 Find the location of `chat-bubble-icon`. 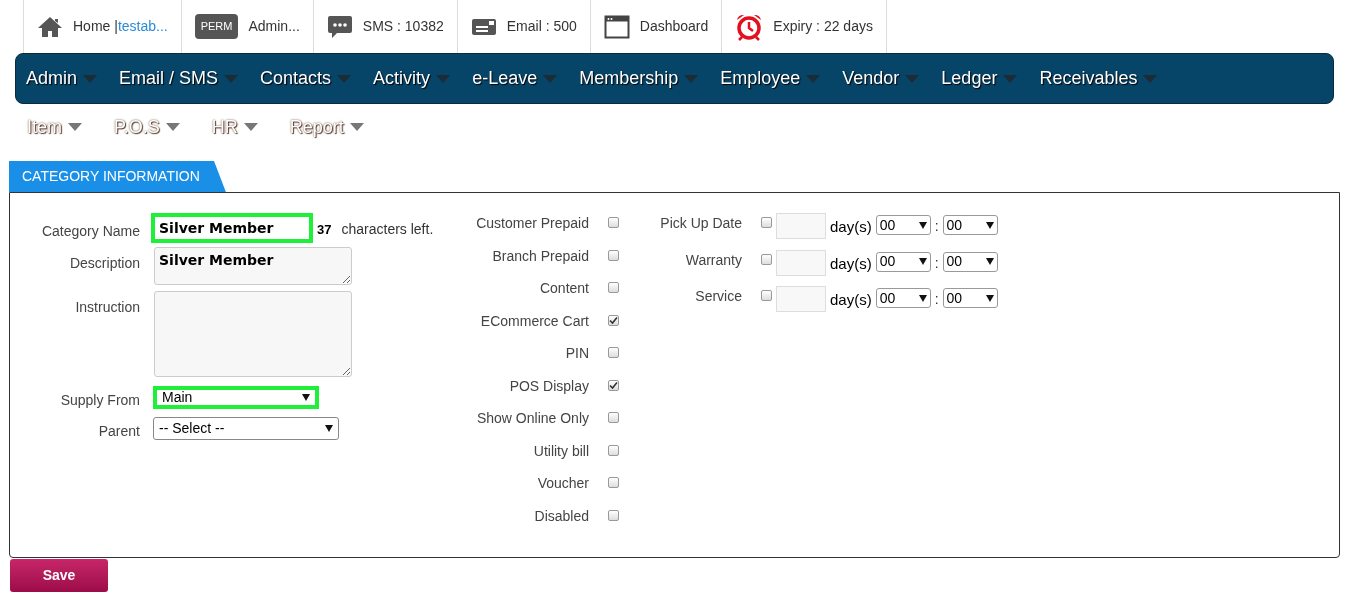

chat-bubble-icon is located at coordinates (339, 26).